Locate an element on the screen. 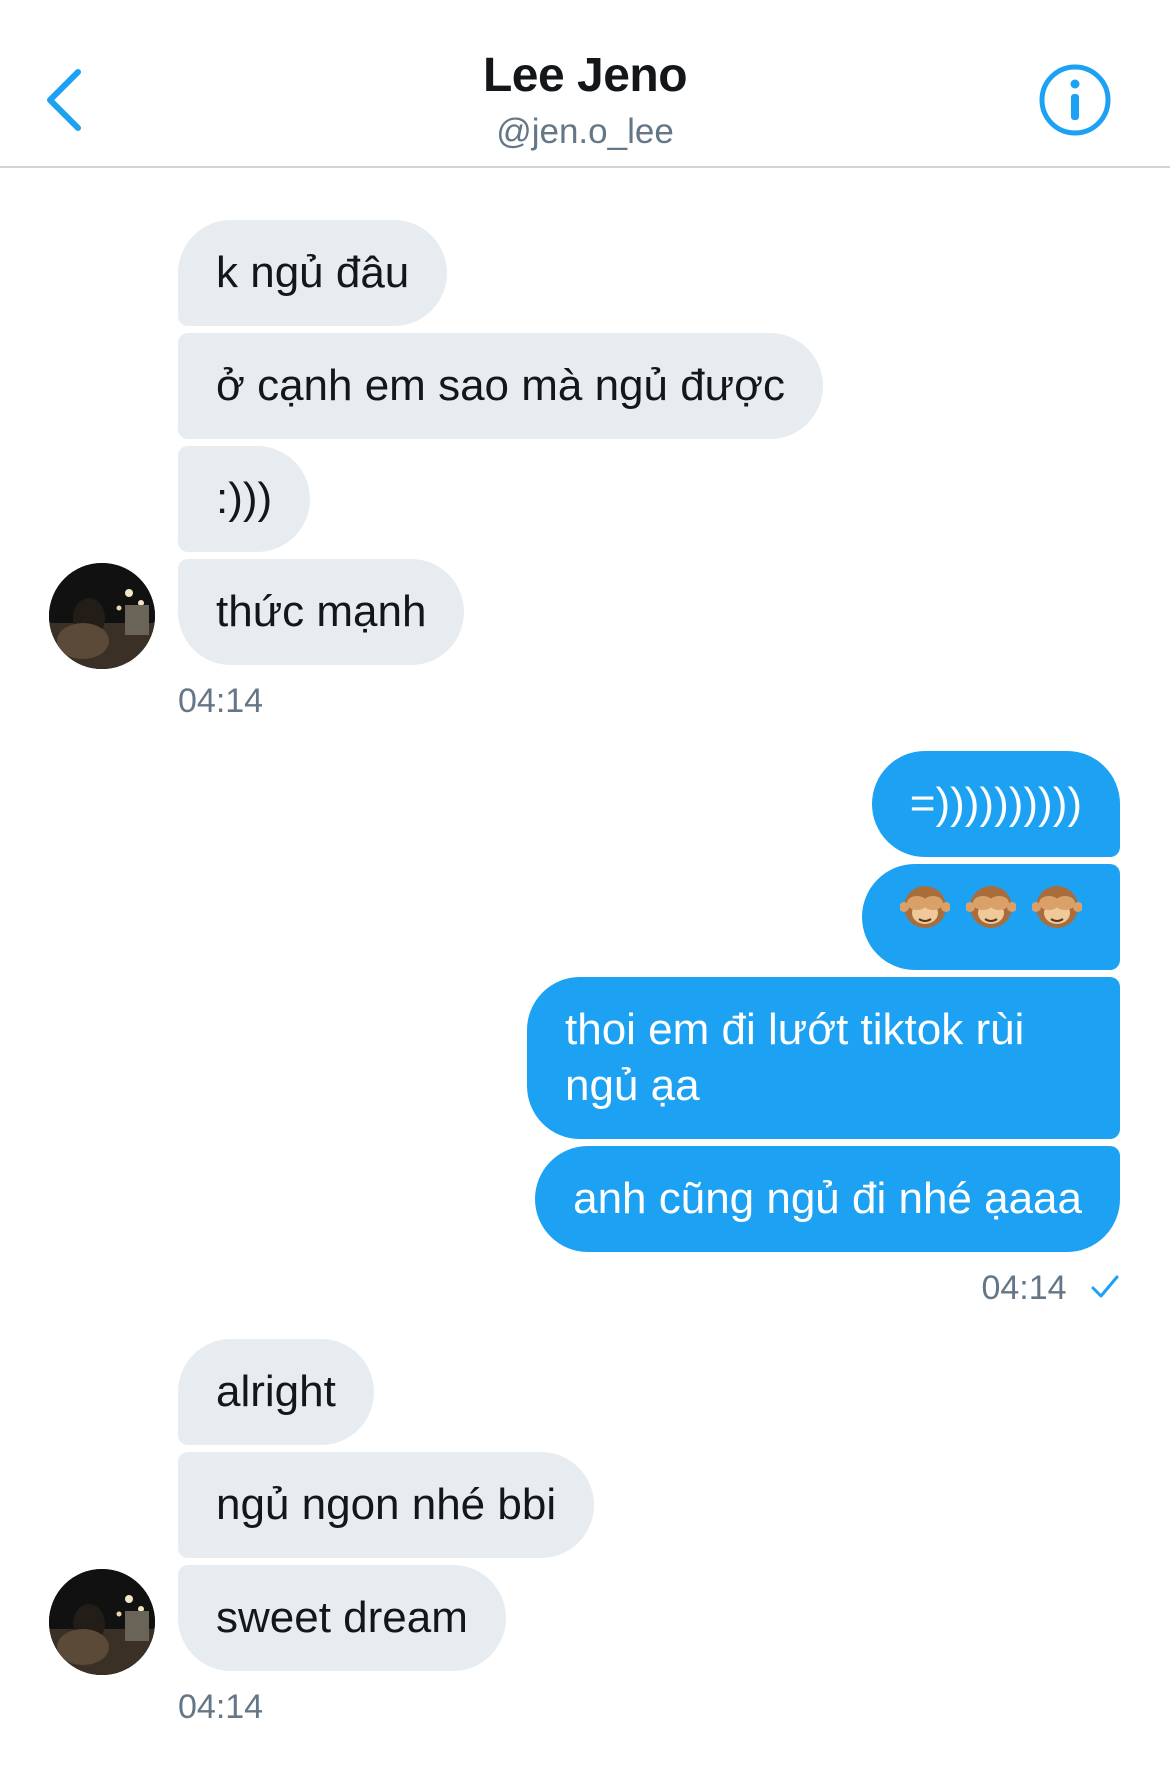 This screenshot has height=1772, width=1170. message-text: :))) is located at coordinates (244, 498).